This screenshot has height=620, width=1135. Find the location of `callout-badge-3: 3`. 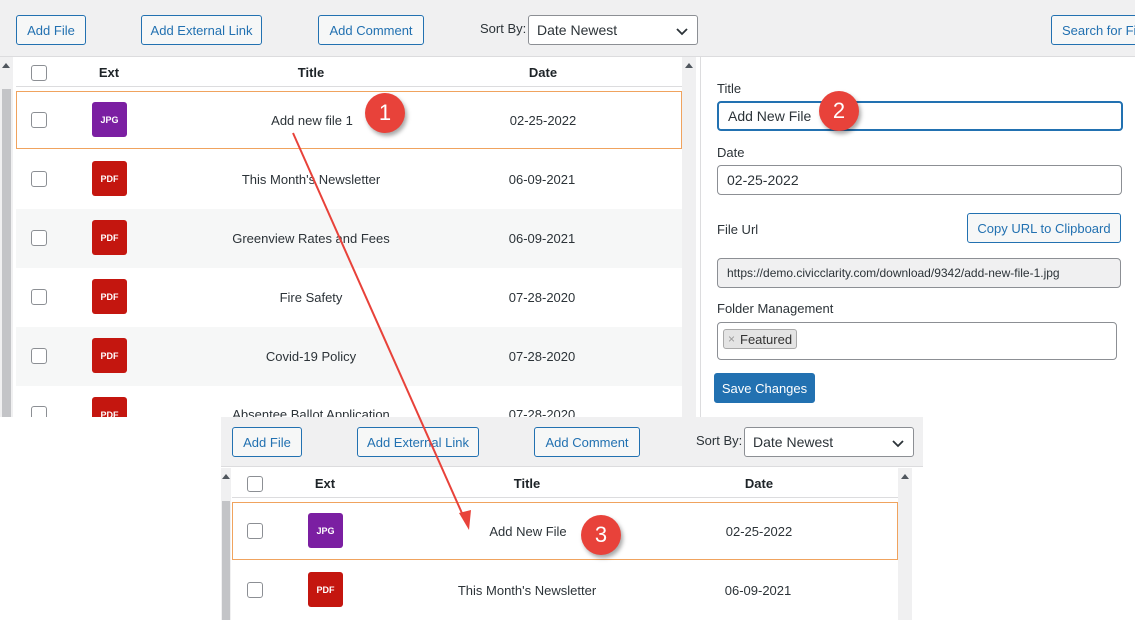

callout-badge-3: 3 is located at coordinates (601, 535).